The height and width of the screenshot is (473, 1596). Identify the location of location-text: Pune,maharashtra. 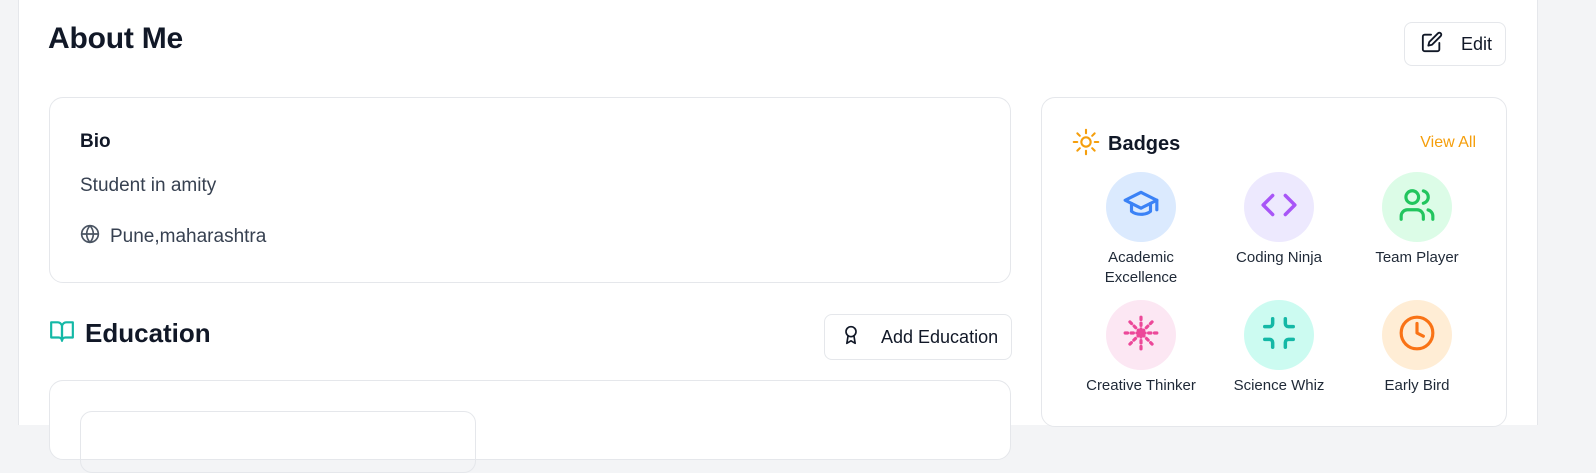
(188, 236).